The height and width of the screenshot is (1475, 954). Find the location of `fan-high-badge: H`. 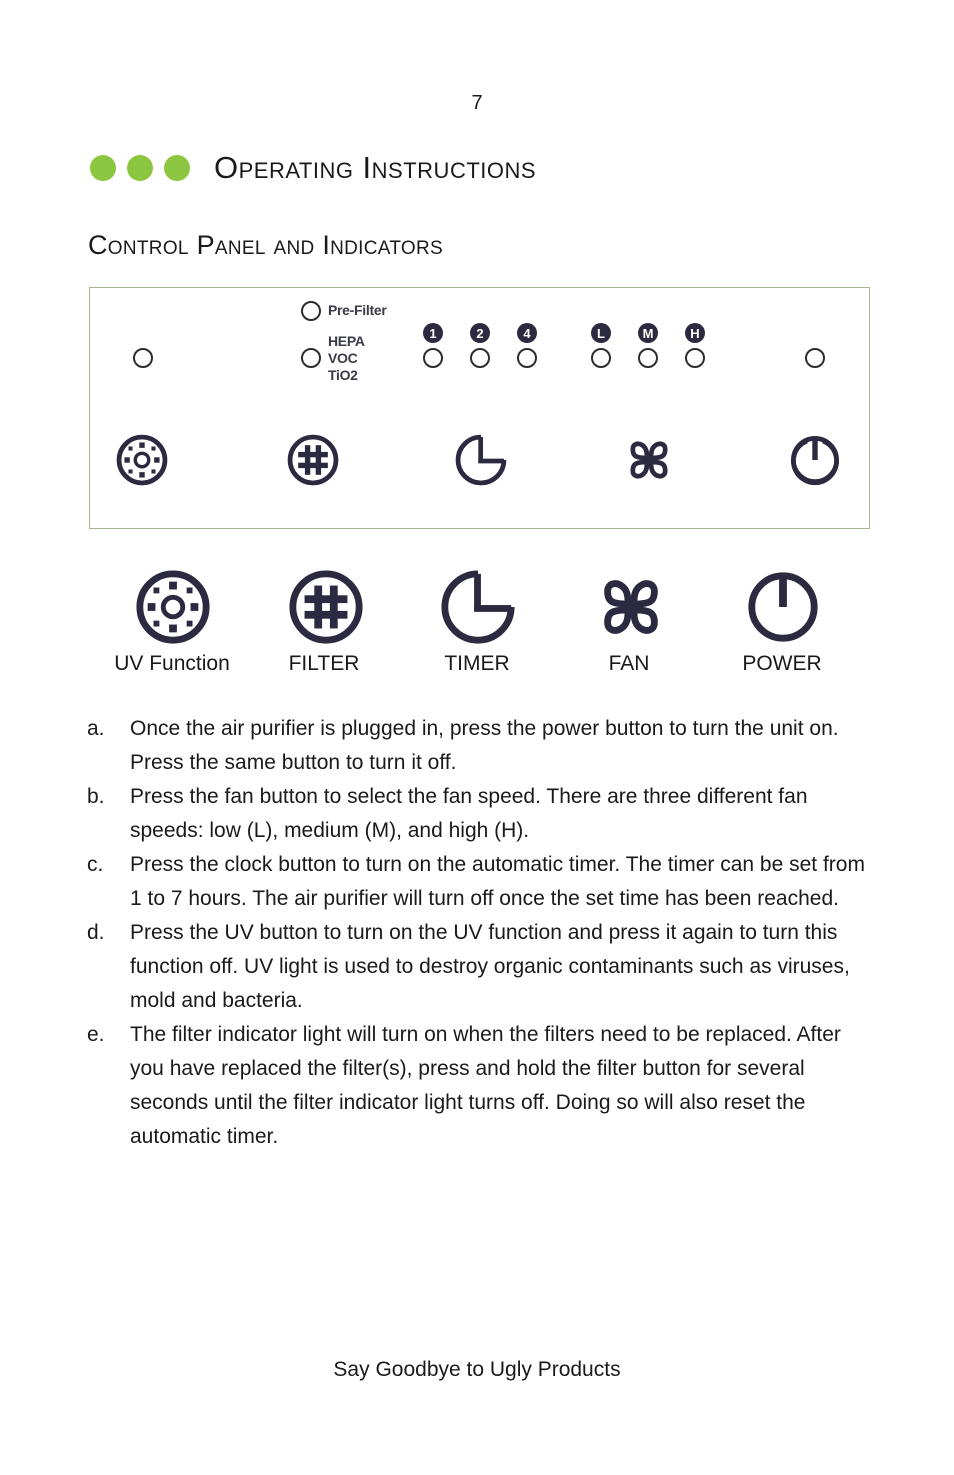

fan-high-badge: H is located at coordinates (695, 333).